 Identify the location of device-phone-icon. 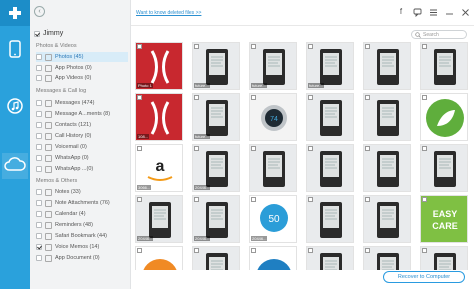
(15, 49).